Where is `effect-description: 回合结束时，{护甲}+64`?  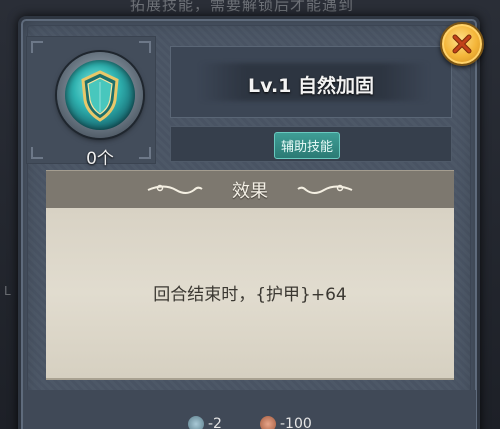 effect-description: 回合结束时，{护甲}+64 is located at coordinates (250, 295).